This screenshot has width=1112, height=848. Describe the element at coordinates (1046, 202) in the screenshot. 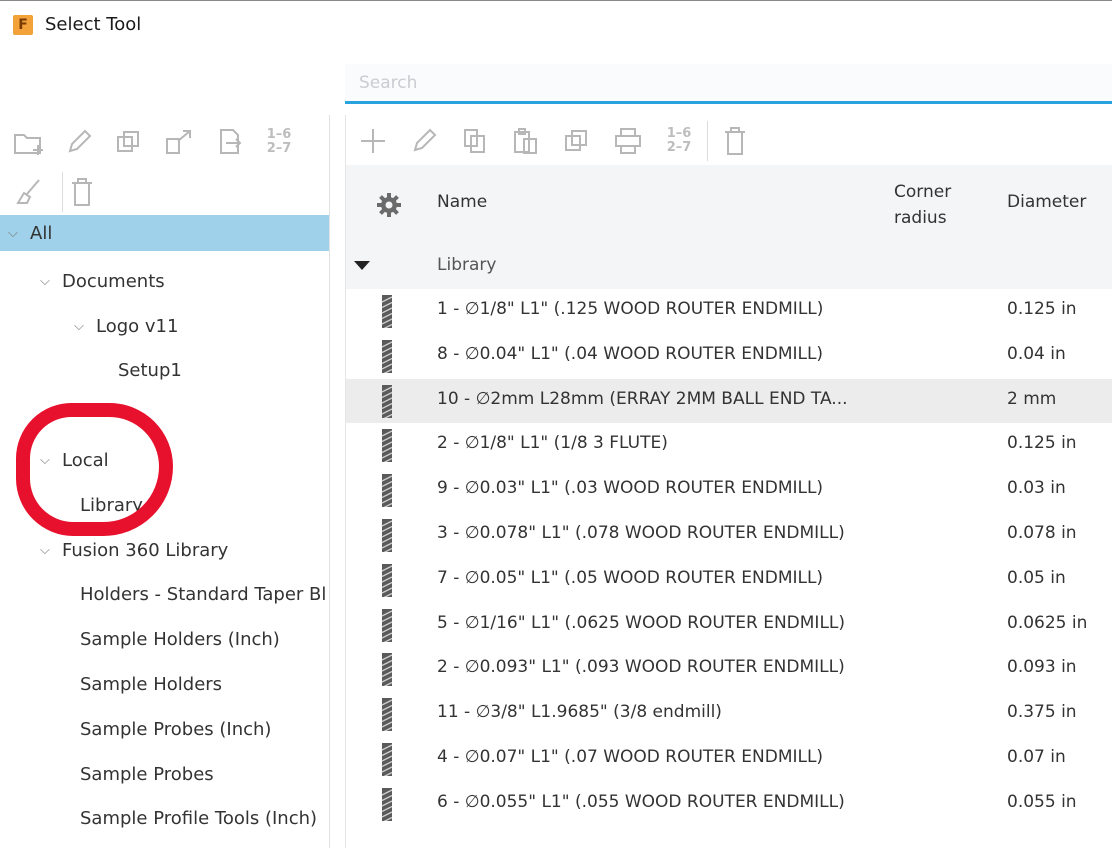

I see `column-header-diameter: Diameter` at that location.